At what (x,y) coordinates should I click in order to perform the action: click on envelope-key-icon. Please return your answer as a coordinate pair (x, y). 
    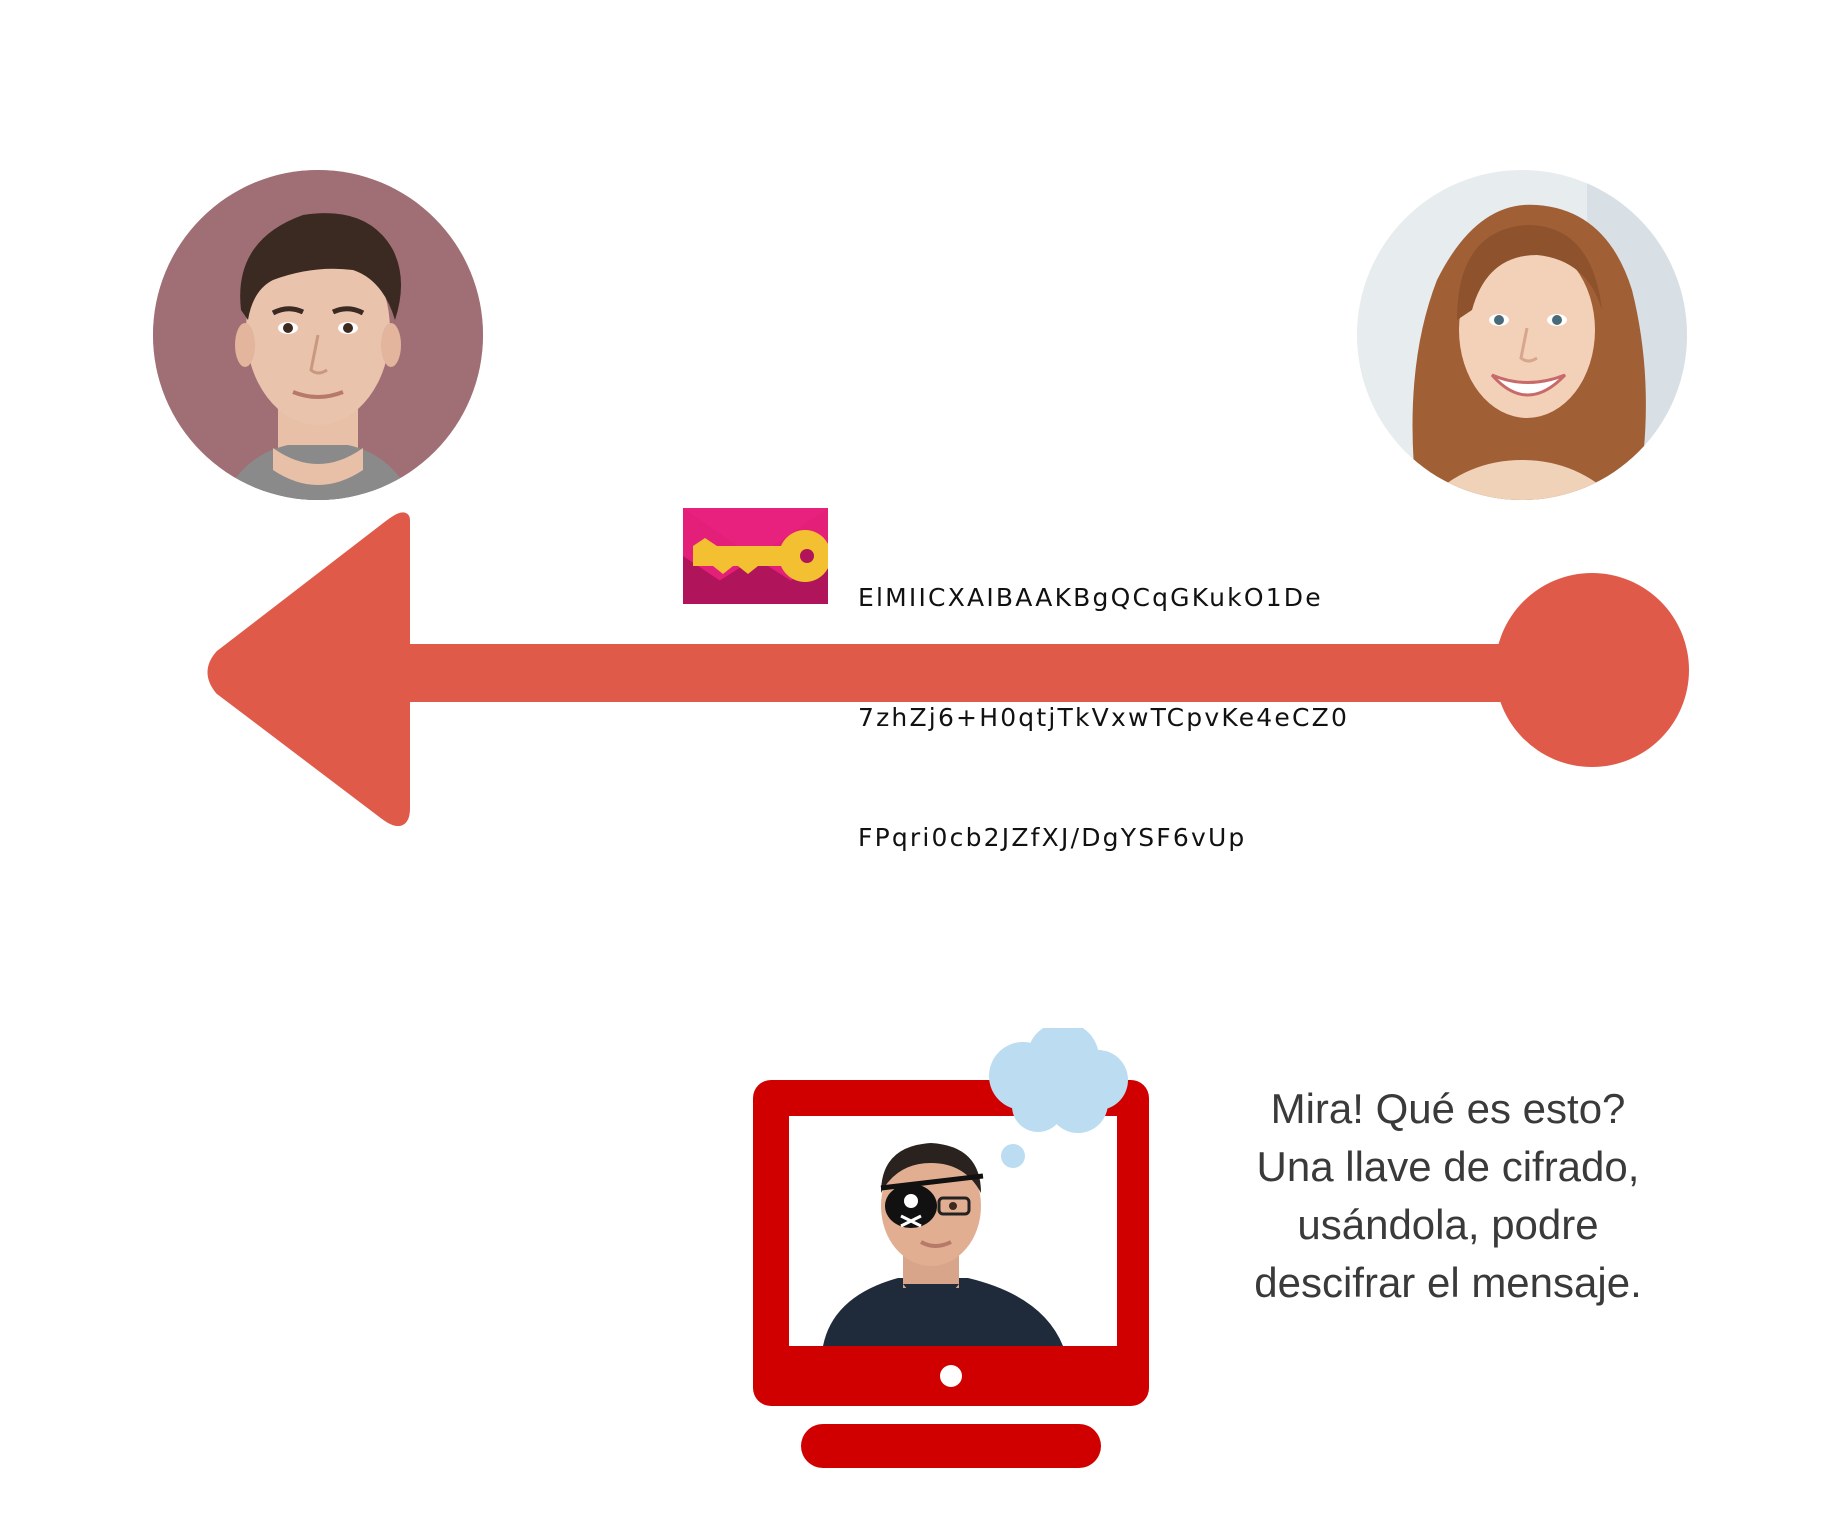
    Looking at the image, I should click on (755, 556).